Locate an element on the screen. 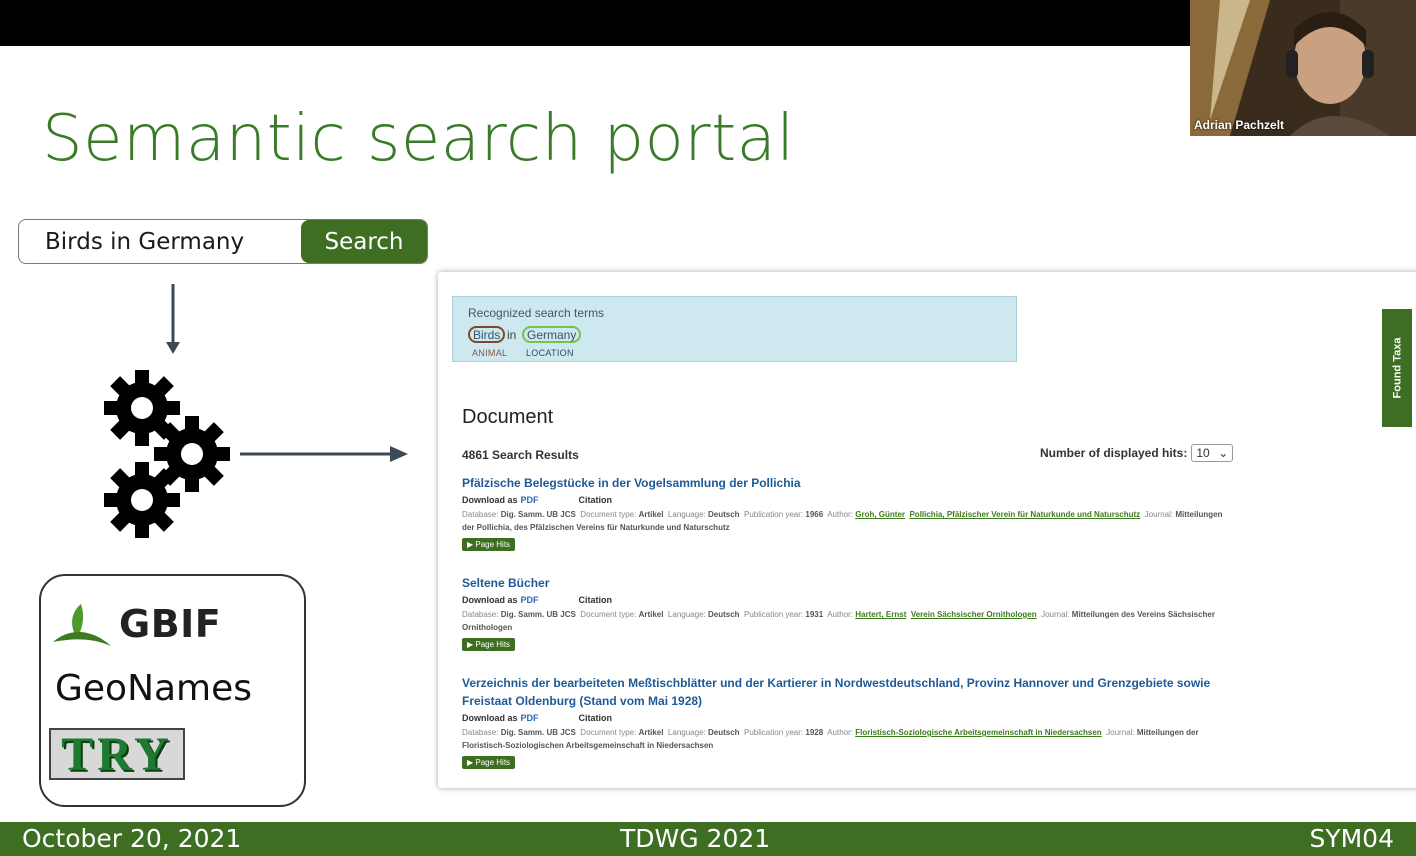 The height and width of the screenshot is (856, 1416). hits-control: Number of displayed hits: 10 ⌄ is located at coordinates (1137, 453).